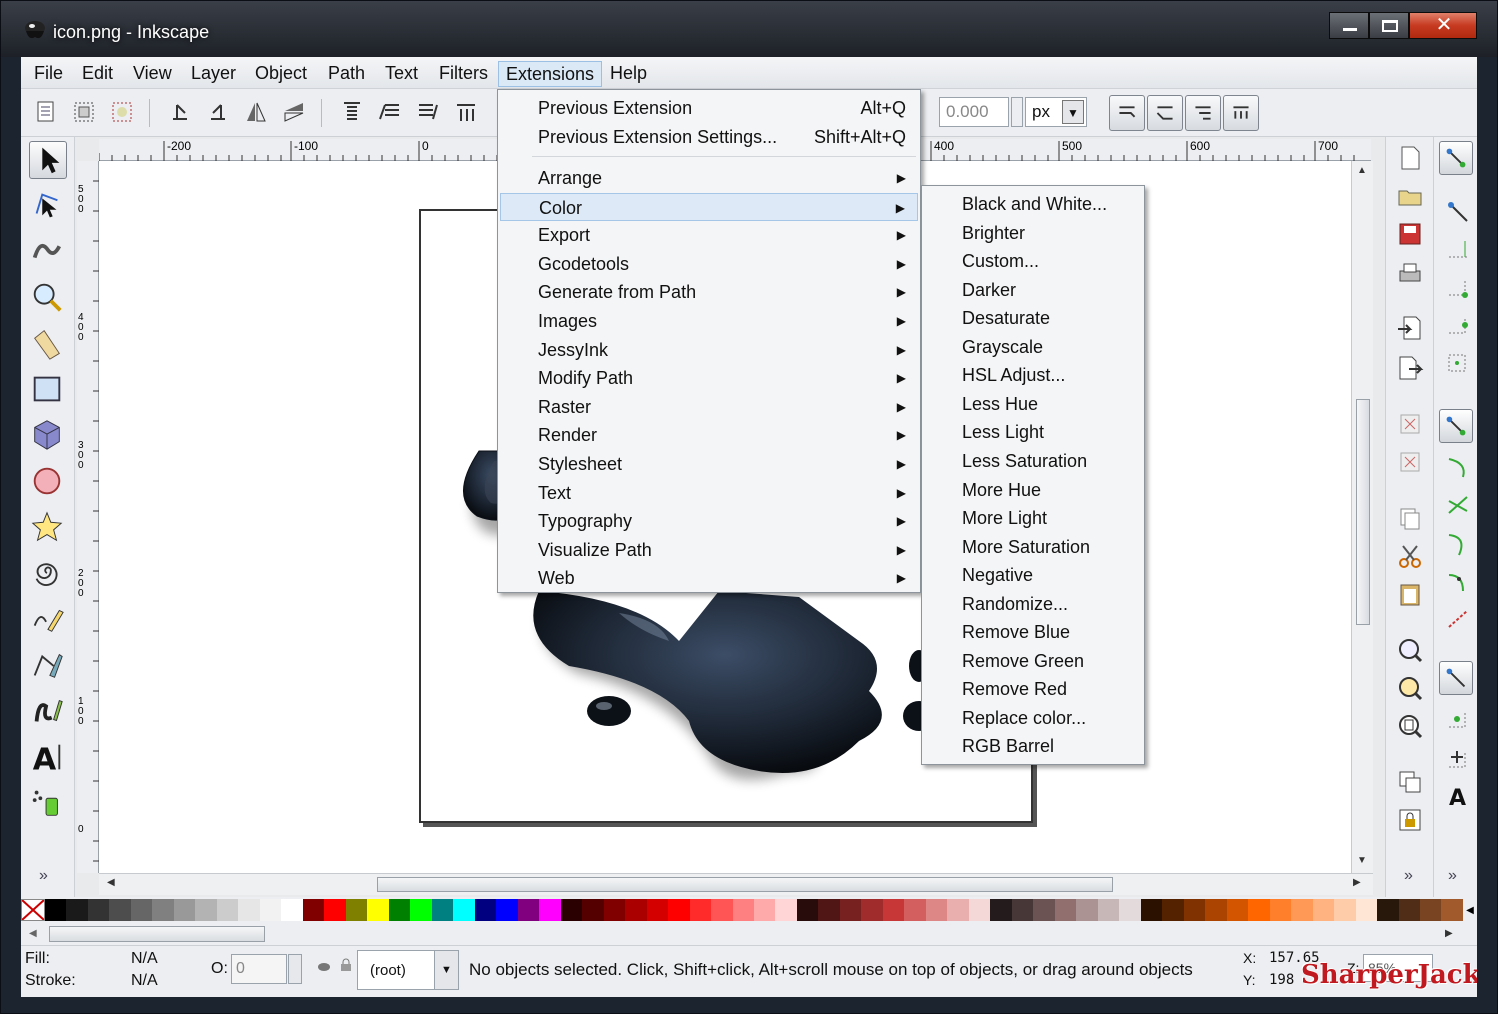  What do you see at coordinates (550, 74) in the screenshot?
I see `menu-extensions: Extensions` at bounding box center [550, 74].